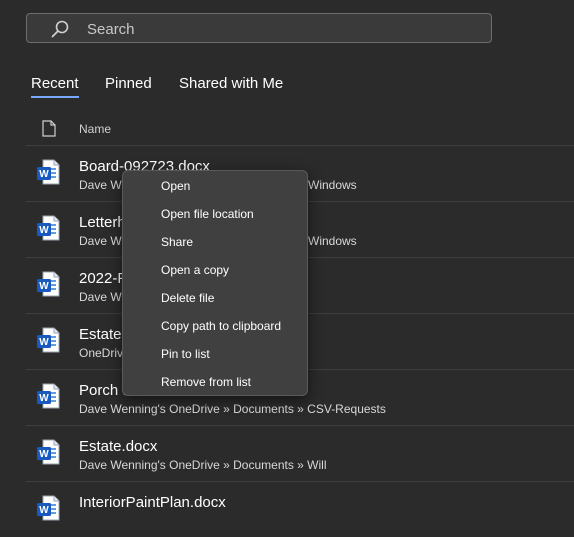 This screenshot has height=537, width=574. Describe the element at coordinates (231, 83) in the screenshot. I see `tab-shared-with-me: Shared with Me` at that location.